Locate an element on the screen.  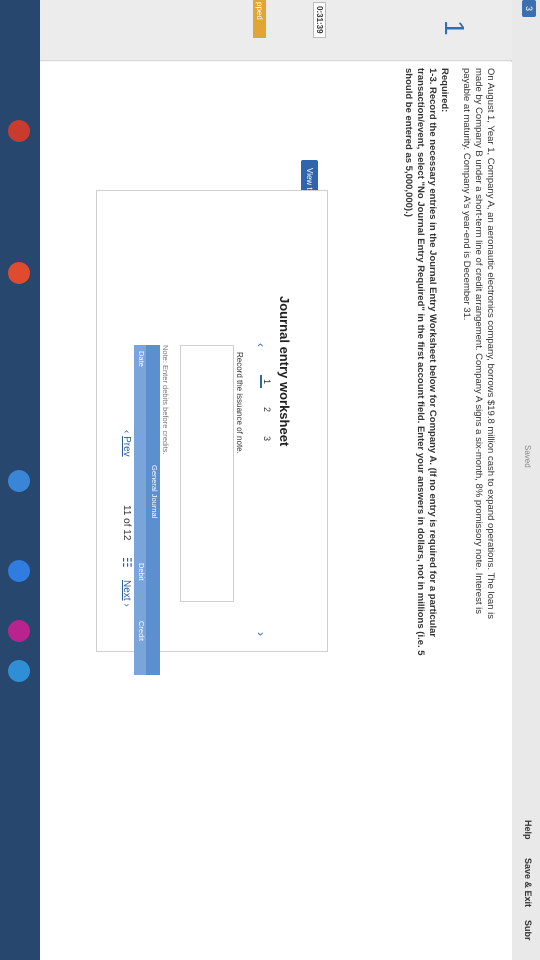
prev-button: ‹ Prev is located at coordinates (126, 443).